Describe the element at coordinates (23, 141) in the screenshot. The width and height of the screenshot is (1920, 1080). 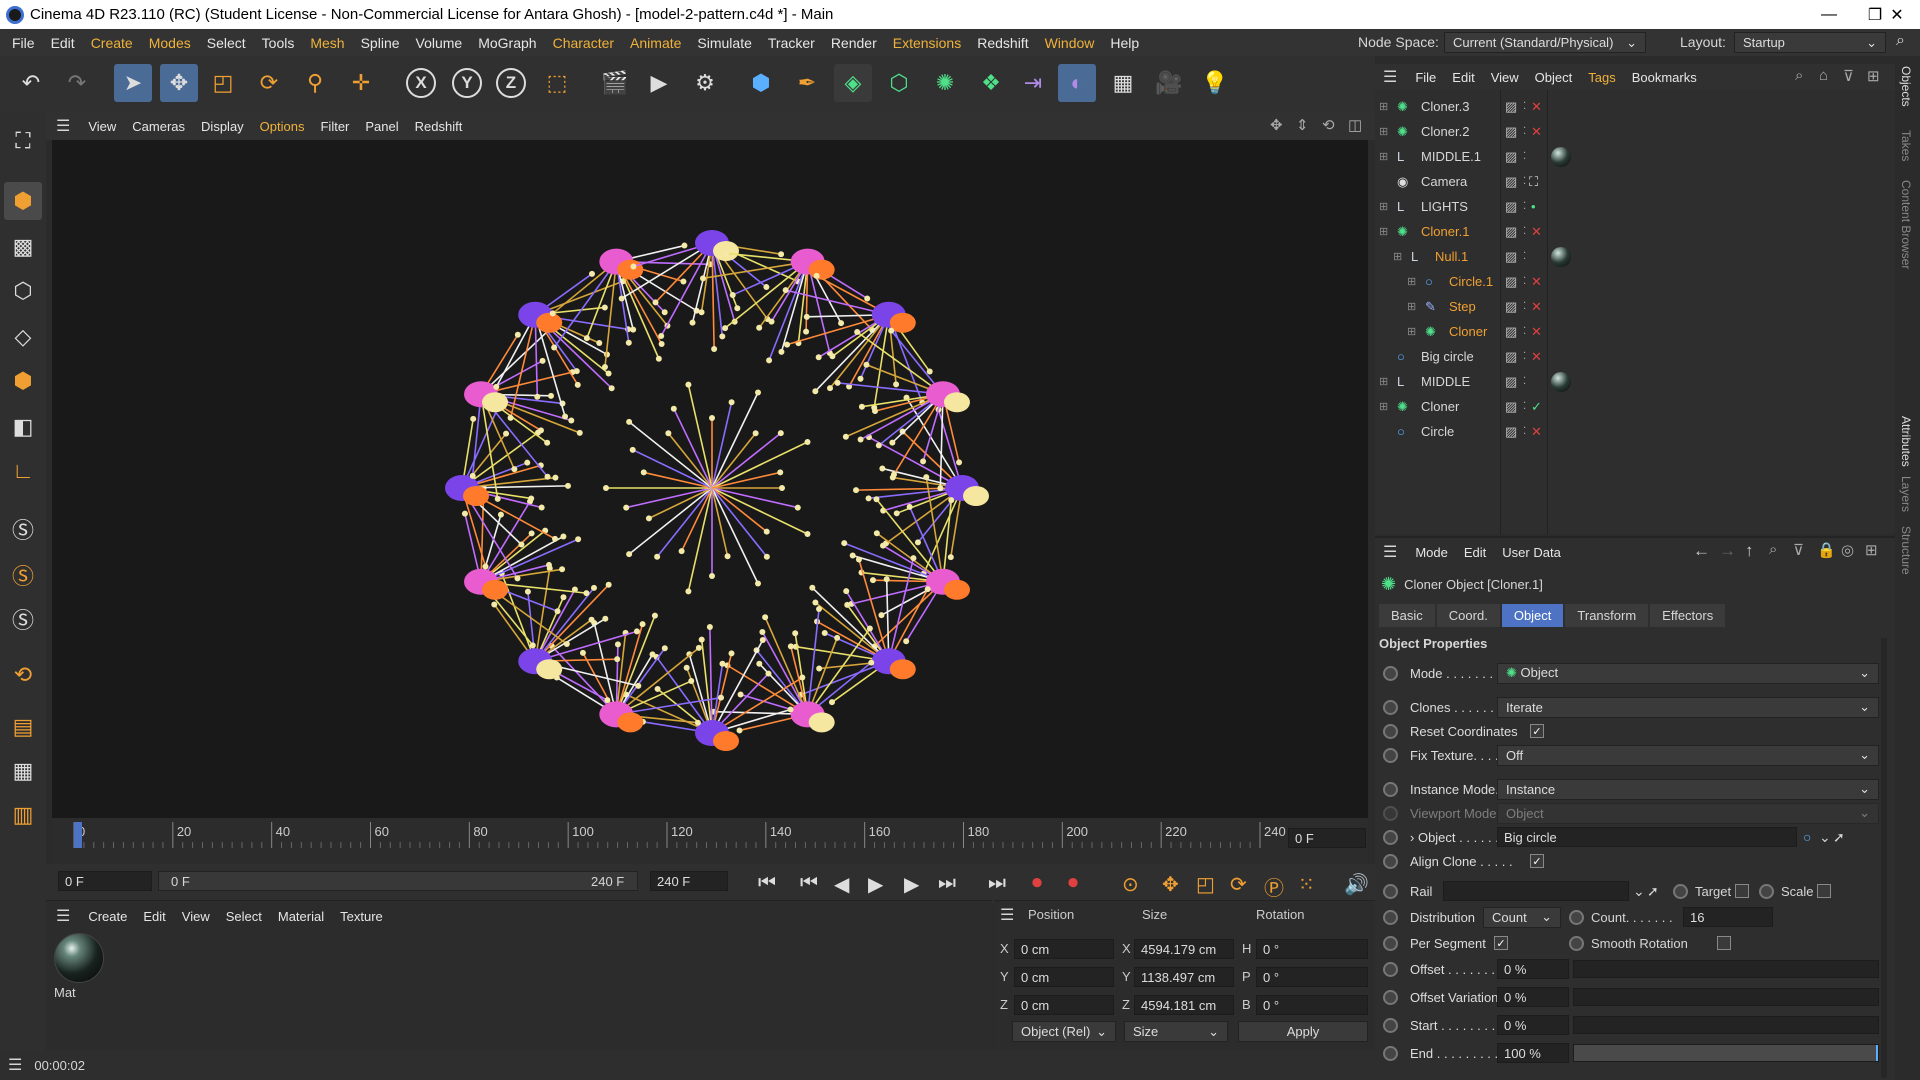
I see `model-mode-icon: ⛶` at that location.